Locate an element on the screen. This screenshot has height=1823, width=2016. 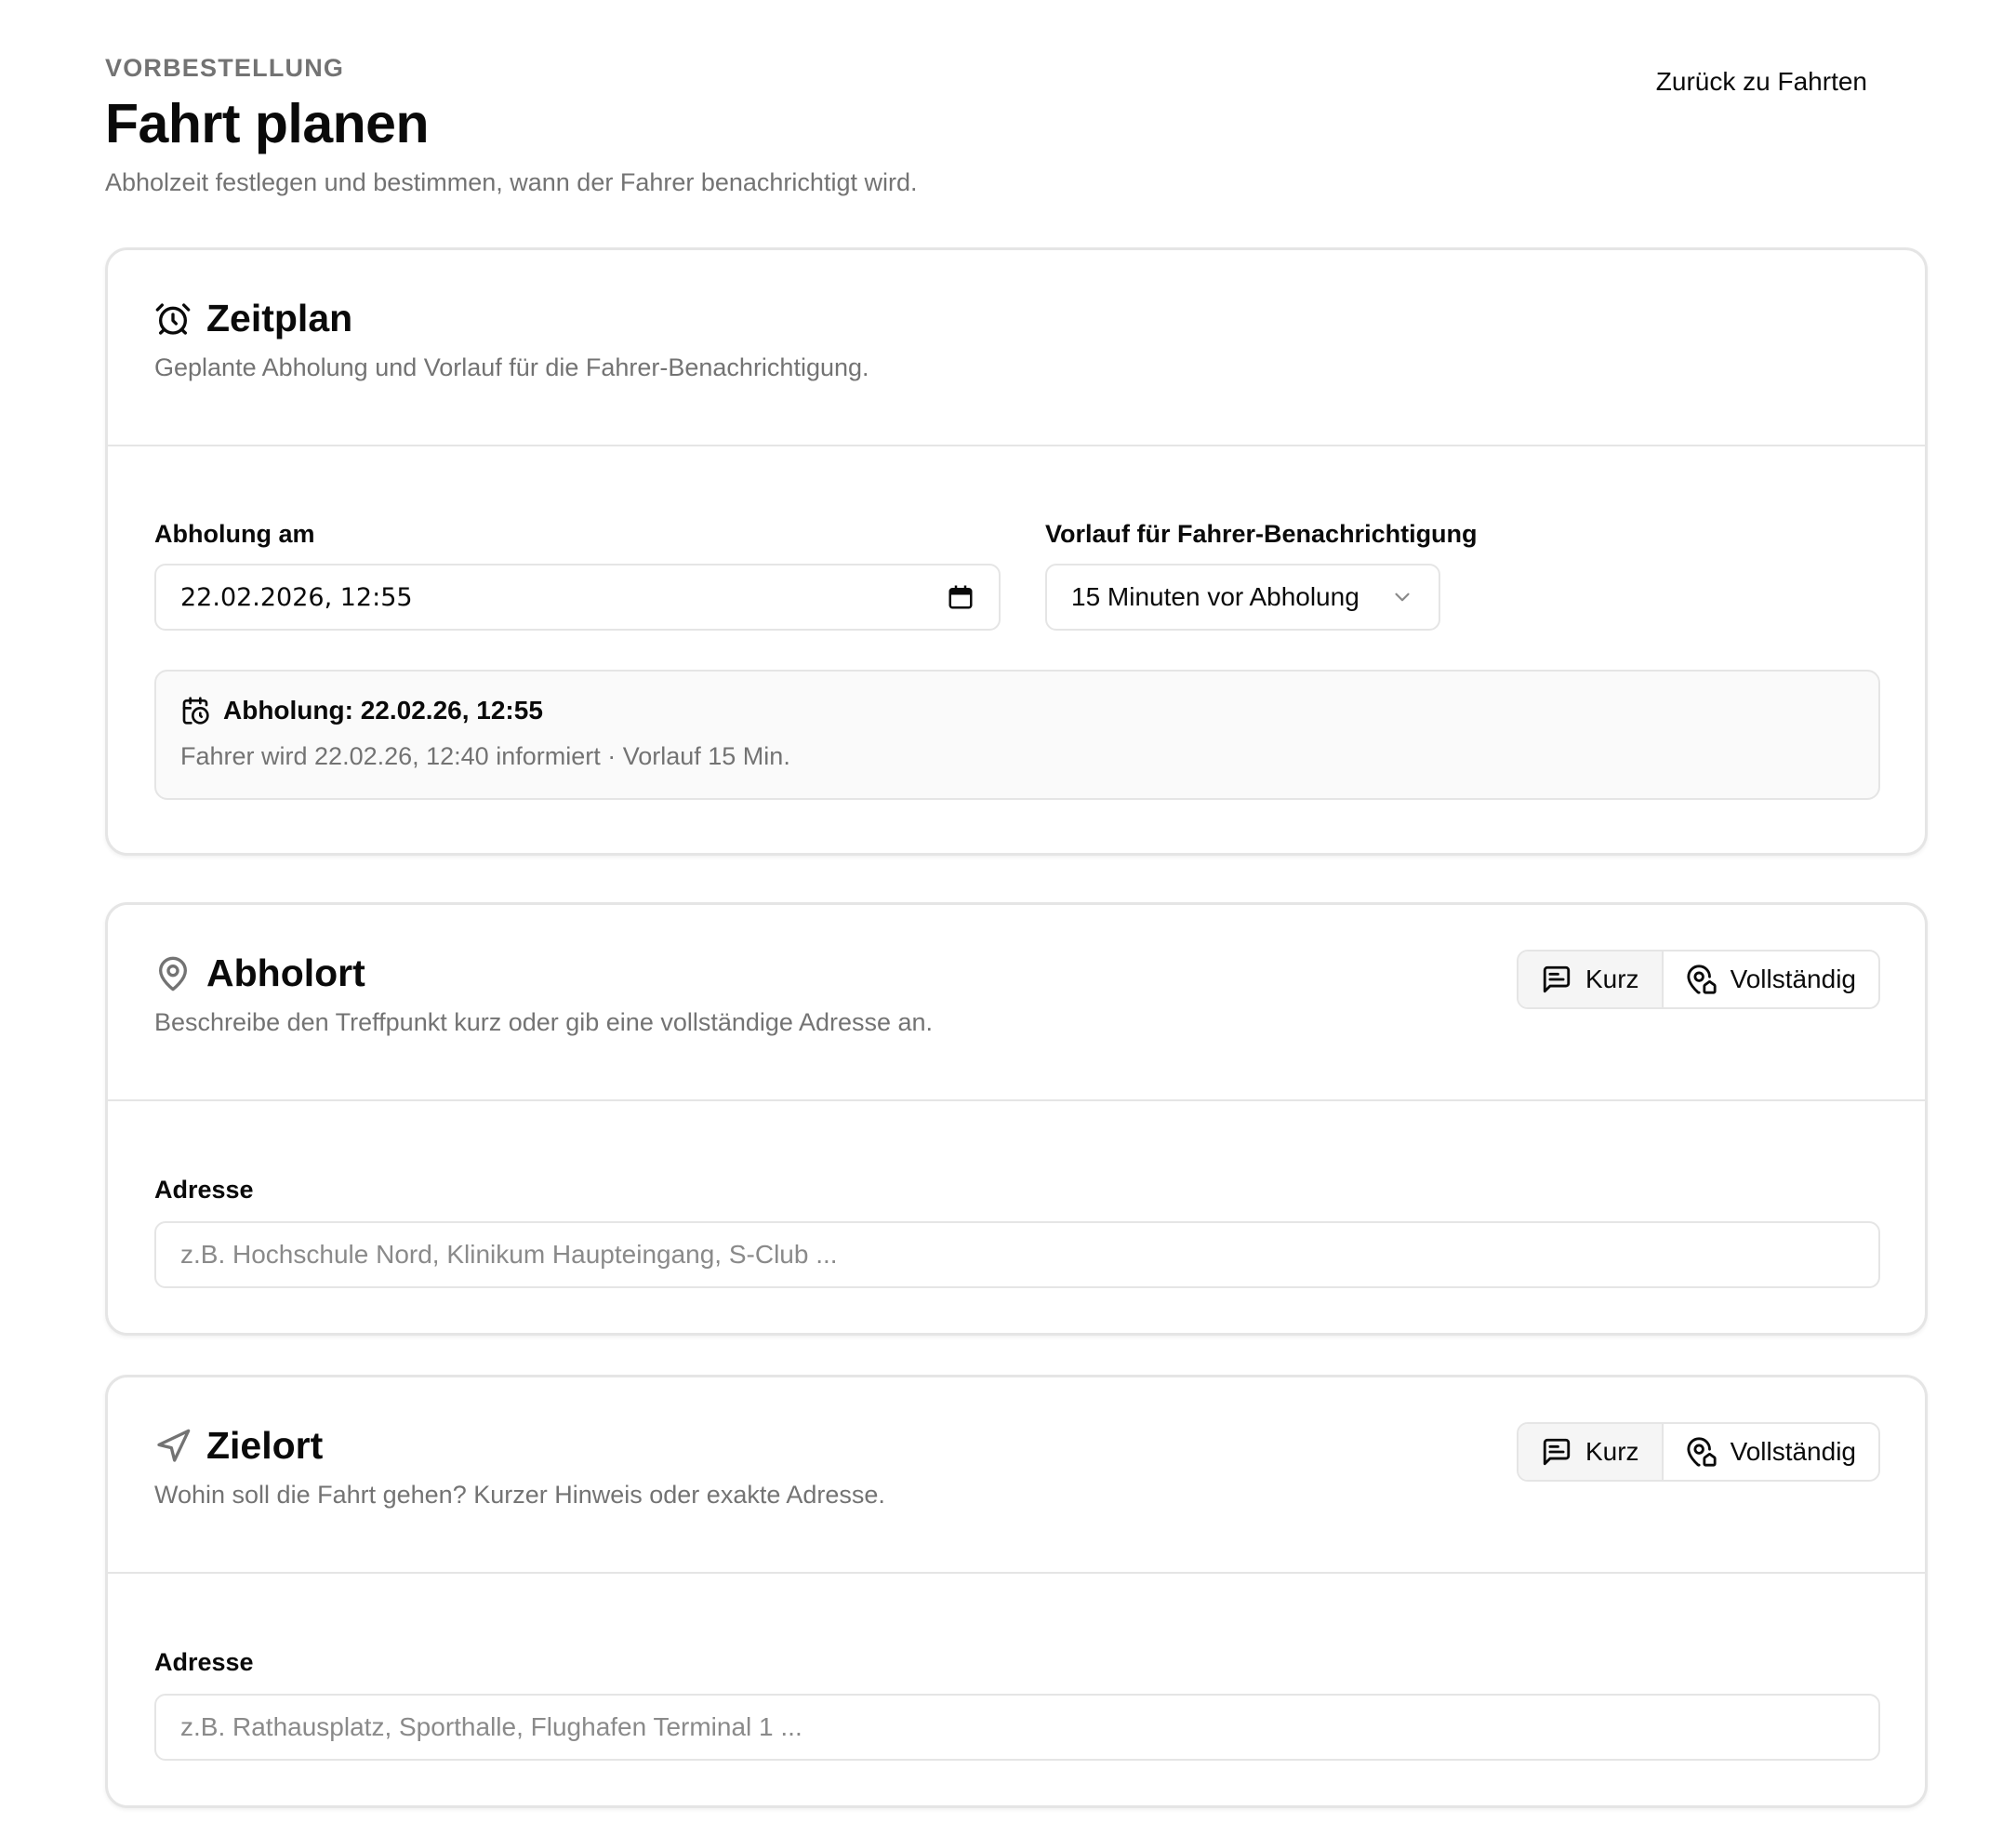
destination-mode-toggle: Kurz Vollständig is located at coordinates (1698, 1452).